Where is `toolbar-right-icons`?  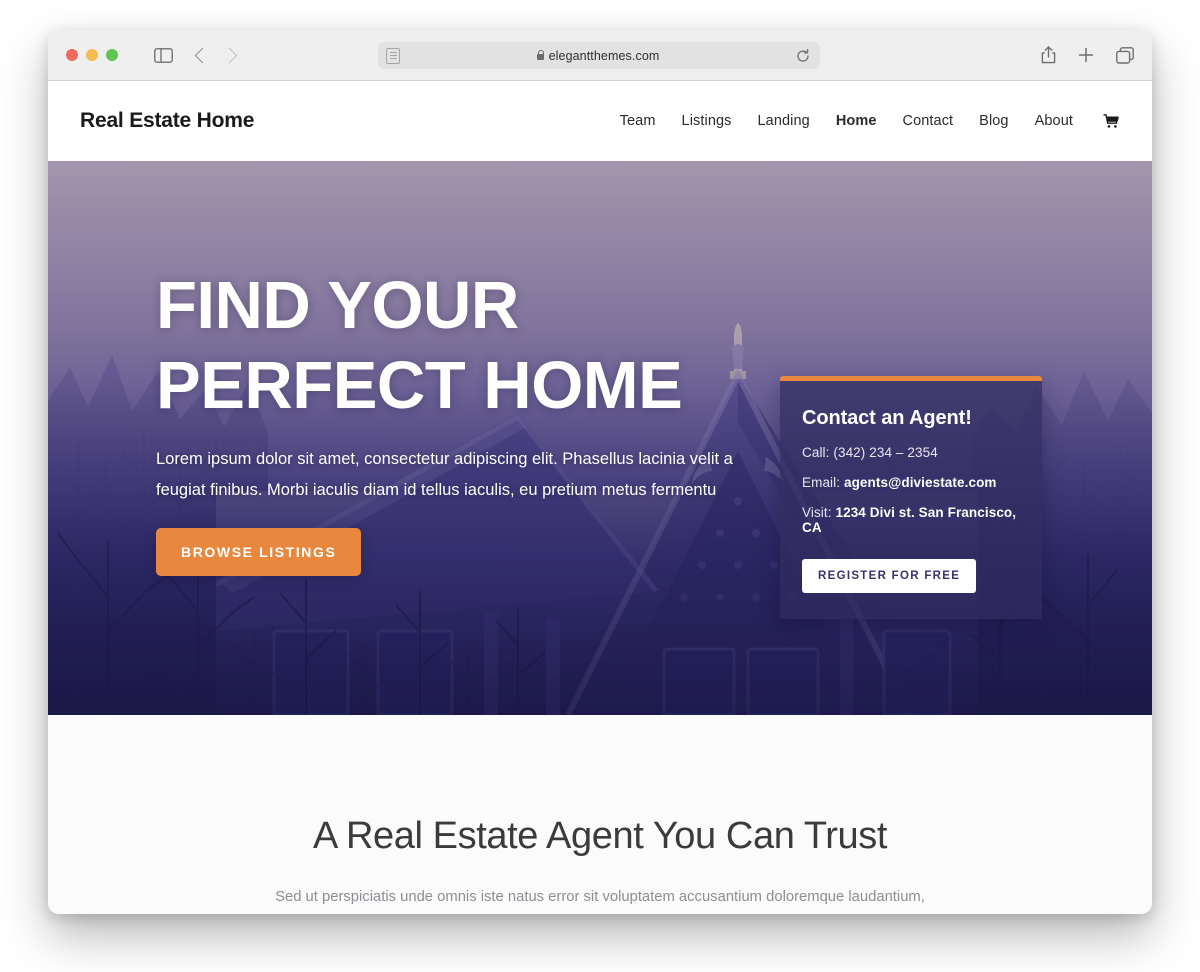
toolbar-right-icons is located at coordinates (1087, 55).